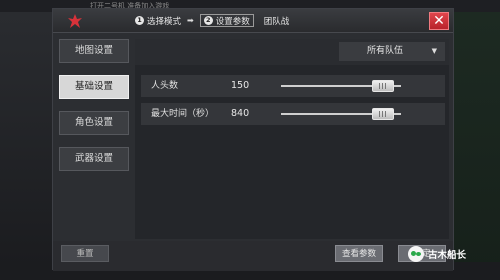  I want to click on step-breadcrumb: 1 选择模式 ➡ 2 设置参数 团队战, so click(212, 20).